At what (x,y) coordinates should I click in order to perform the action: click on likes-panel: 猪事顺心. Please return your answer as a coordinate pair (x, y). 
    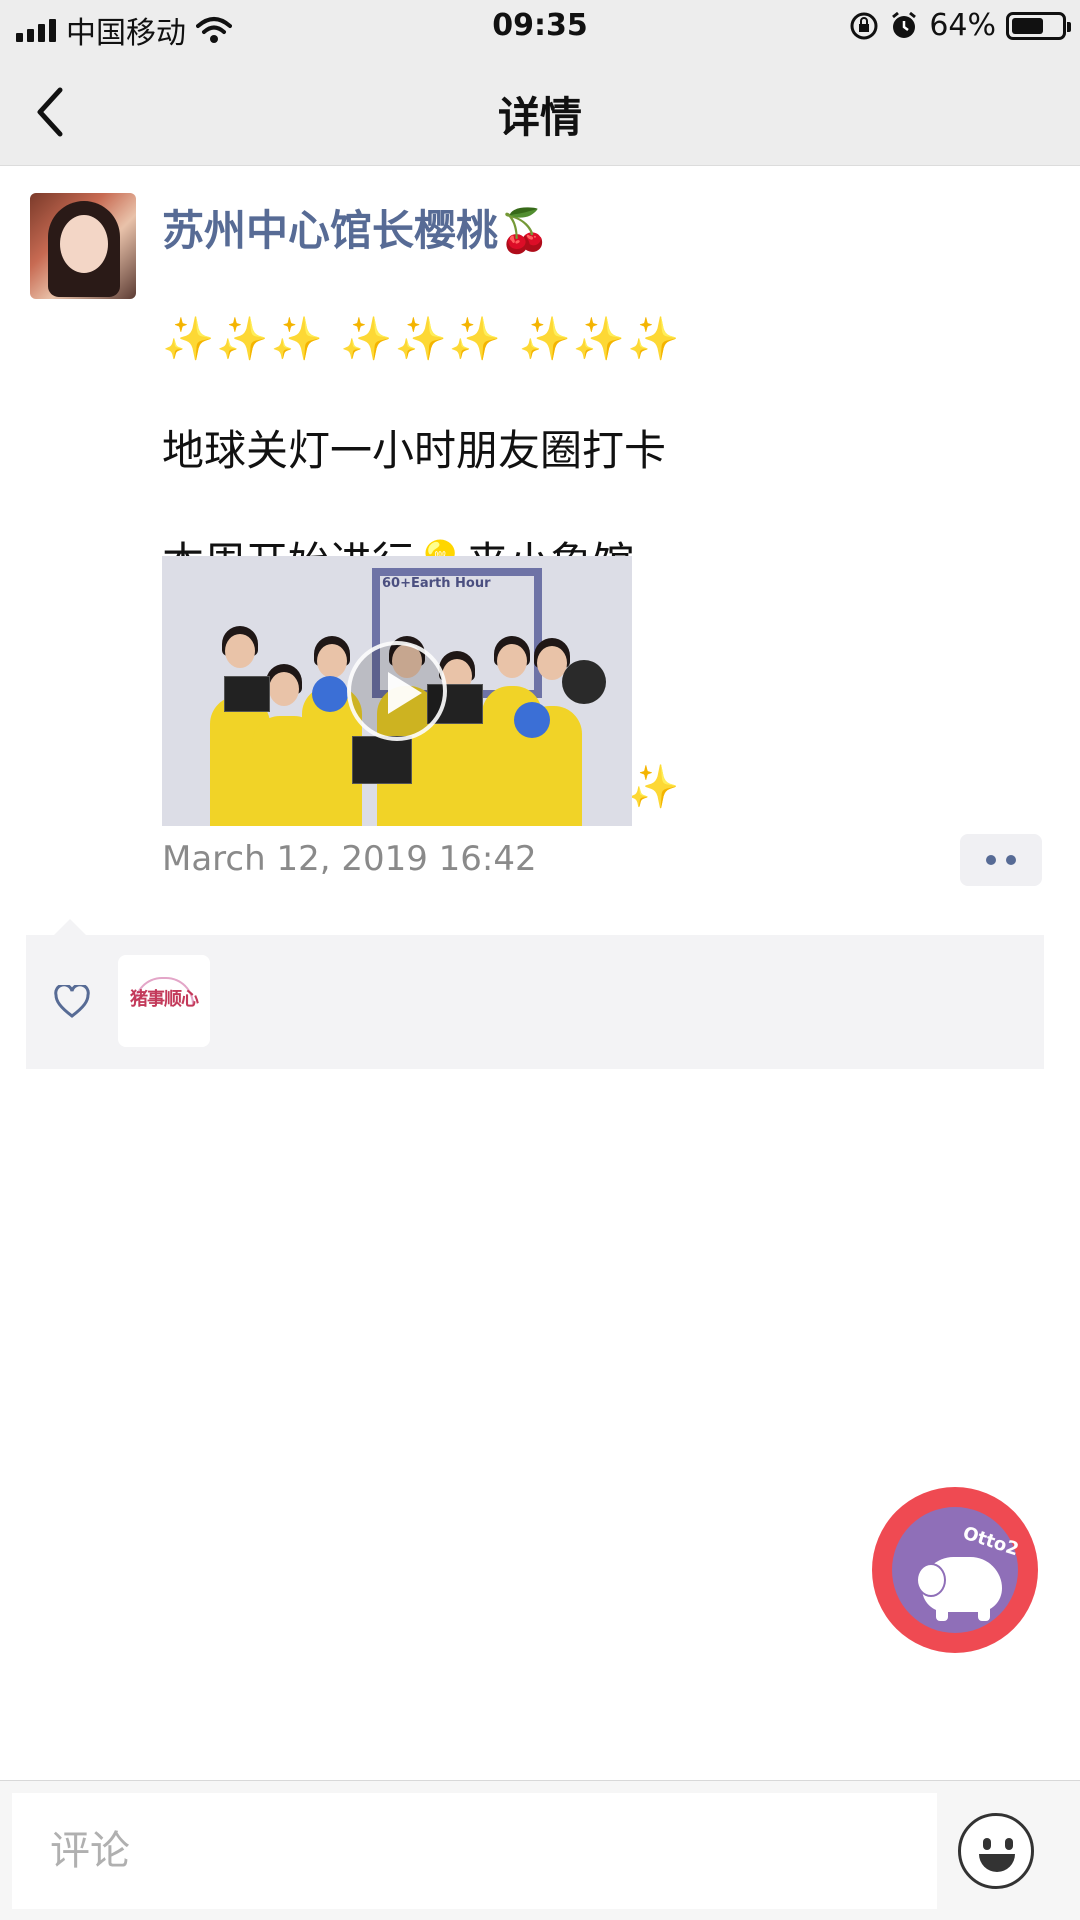
    Looking at the image, I should click on (535, 994).